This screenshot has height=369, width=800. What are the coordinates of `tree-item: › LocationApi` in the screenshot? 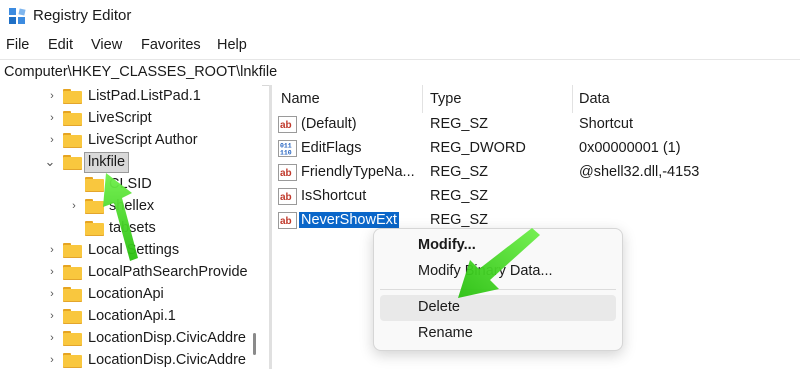 It's located at (131, 295).